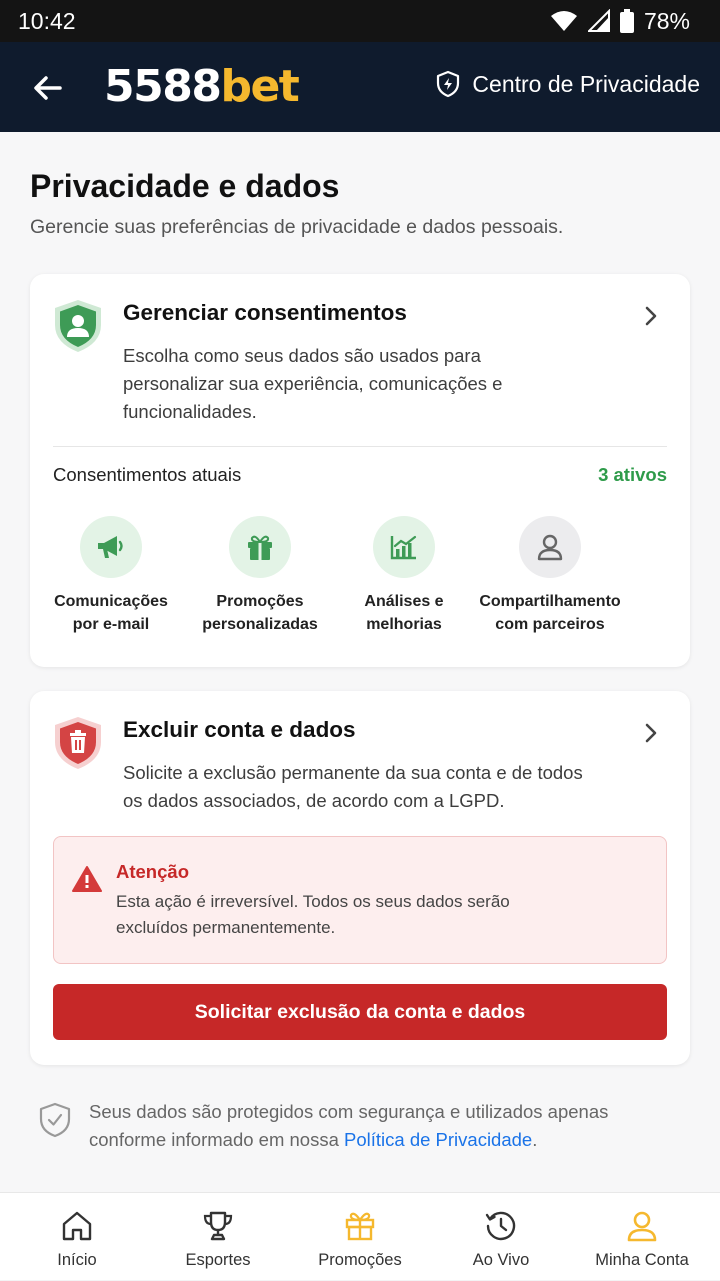 The height and width of the screenshot is (1281, 720). What do you see at coordinates (147, 474) in the screenshot?
I see `current-consents-label: Consentimentos atuais` at bounding box center [147, 474].